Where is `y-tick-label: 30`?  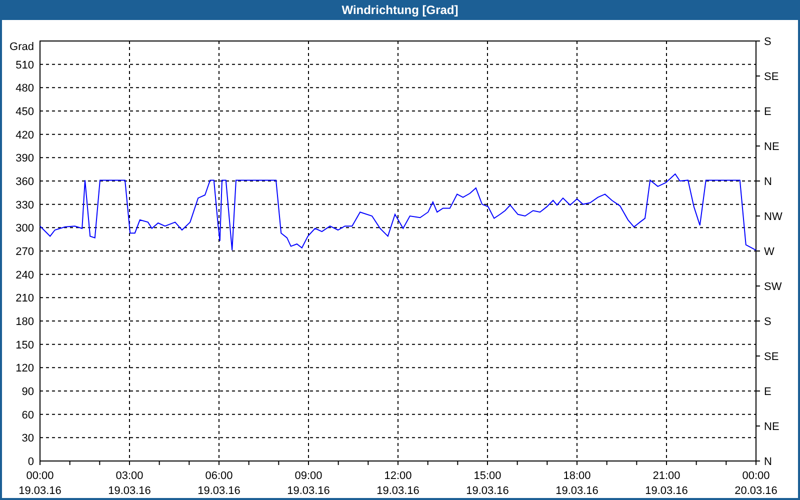
y-tick-label: 30 is located at coordinates (28, 438).